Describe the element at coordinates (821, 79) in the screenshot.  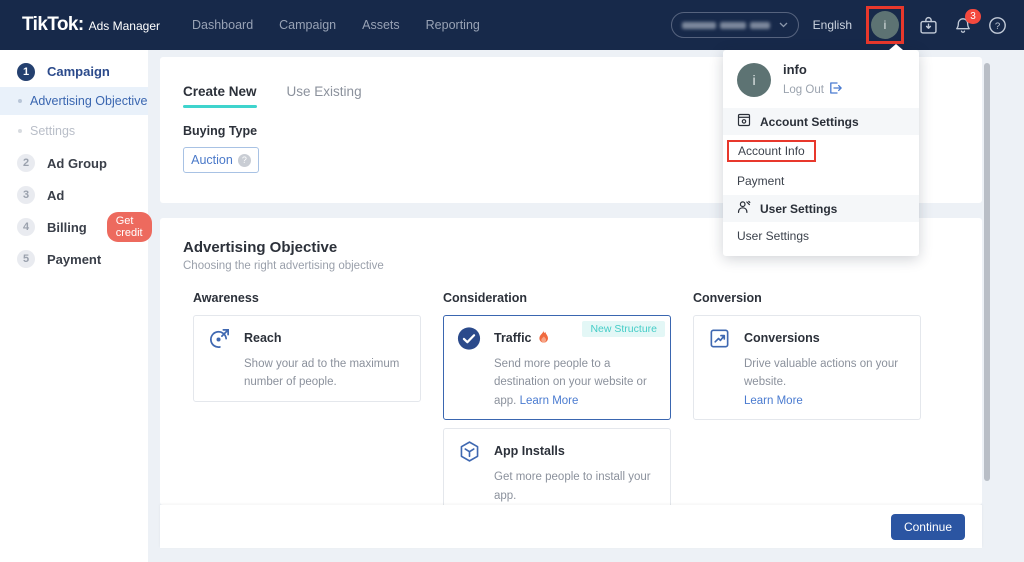
I see `dropdown-profile-row: i info Log Out` at that location.